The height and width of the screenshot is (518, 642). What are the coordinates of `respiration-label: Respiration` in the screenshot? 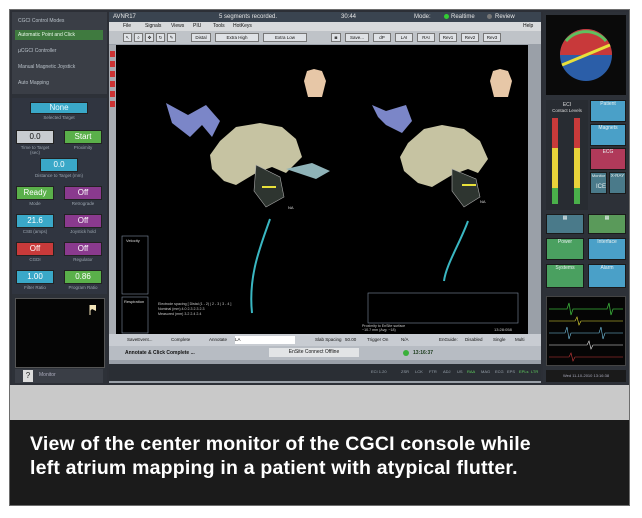 It's located at (134, 301).